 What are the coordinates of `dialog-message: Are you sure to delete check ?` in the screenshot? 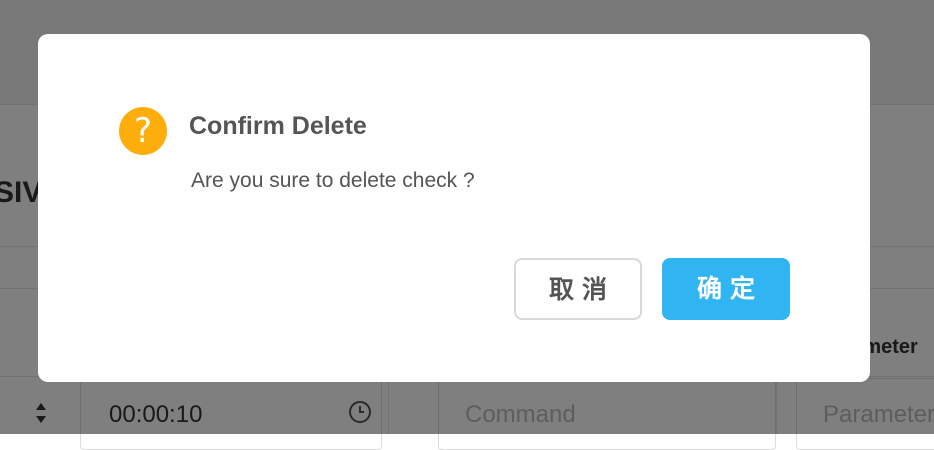 It's located at (333, 180).